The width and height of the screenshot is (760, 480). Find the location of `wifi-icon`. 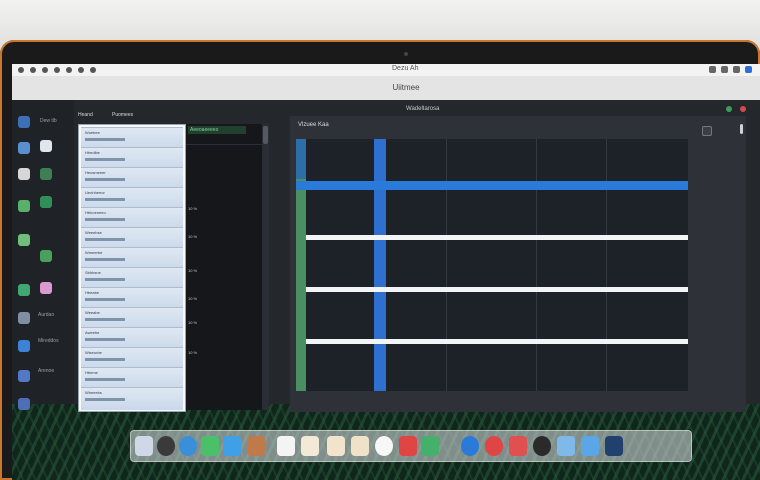

wifi-icon is located at coordinates (712, 69).